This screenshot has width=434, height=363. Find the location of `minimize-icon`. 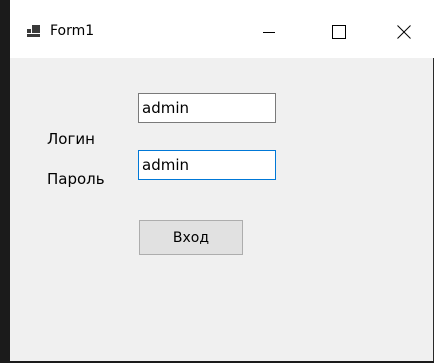

minimize-icon is located at coordinates (269, 32).